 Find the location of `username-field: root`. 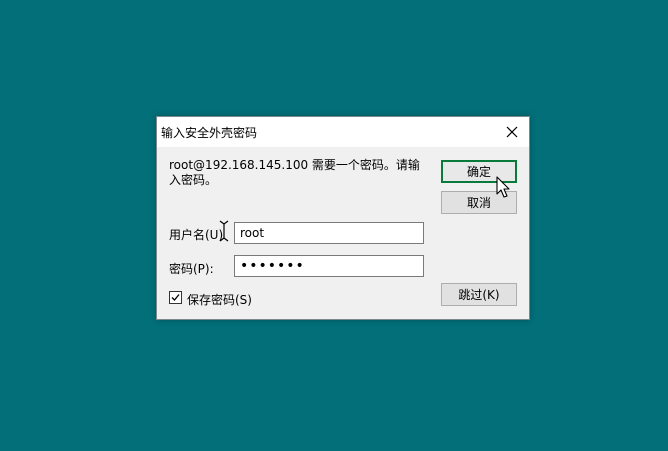

username-field: root is located at coordinates (329, 233).